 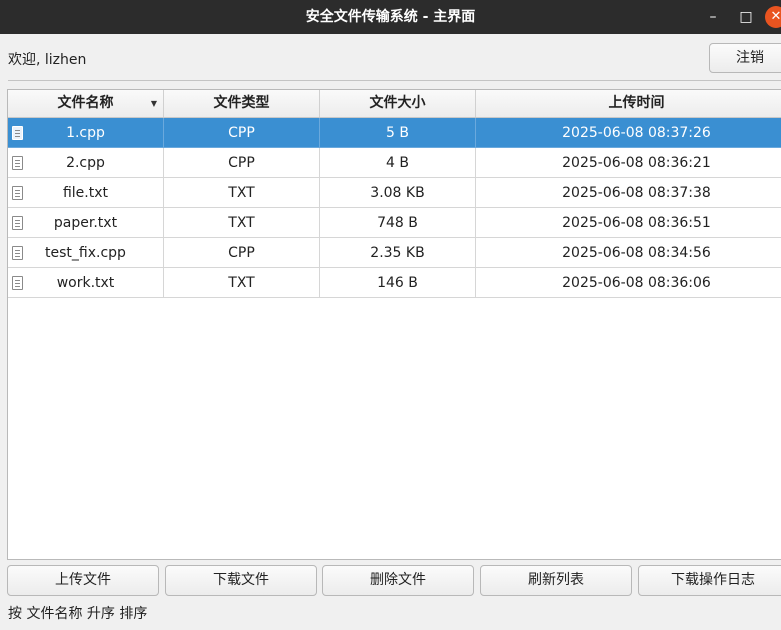 I want to click on table-row: work.txt TXT 146 B 2025-06-08 08:36:06, so click(x=394, y=283).